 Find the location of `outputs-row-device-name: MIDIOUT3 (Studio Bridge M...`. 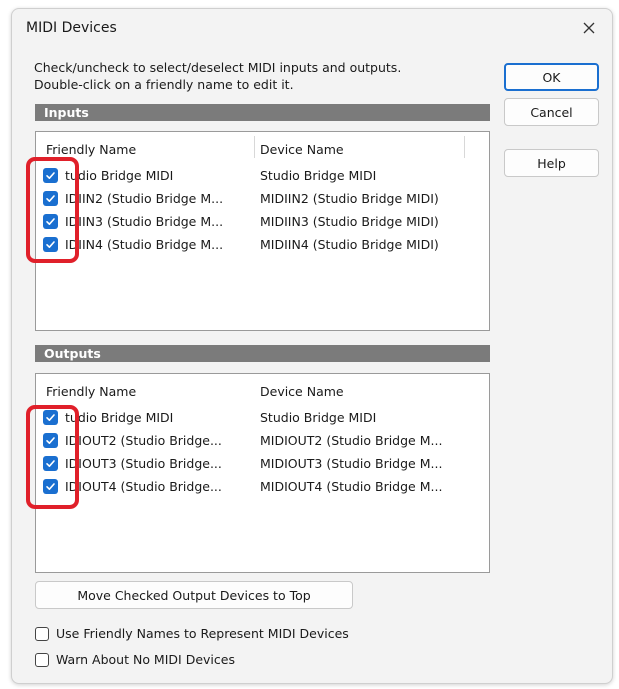

outputs-row-device-name: MIDIOUT3 (Studio Bridge M... is located at coordinates (351, 463).